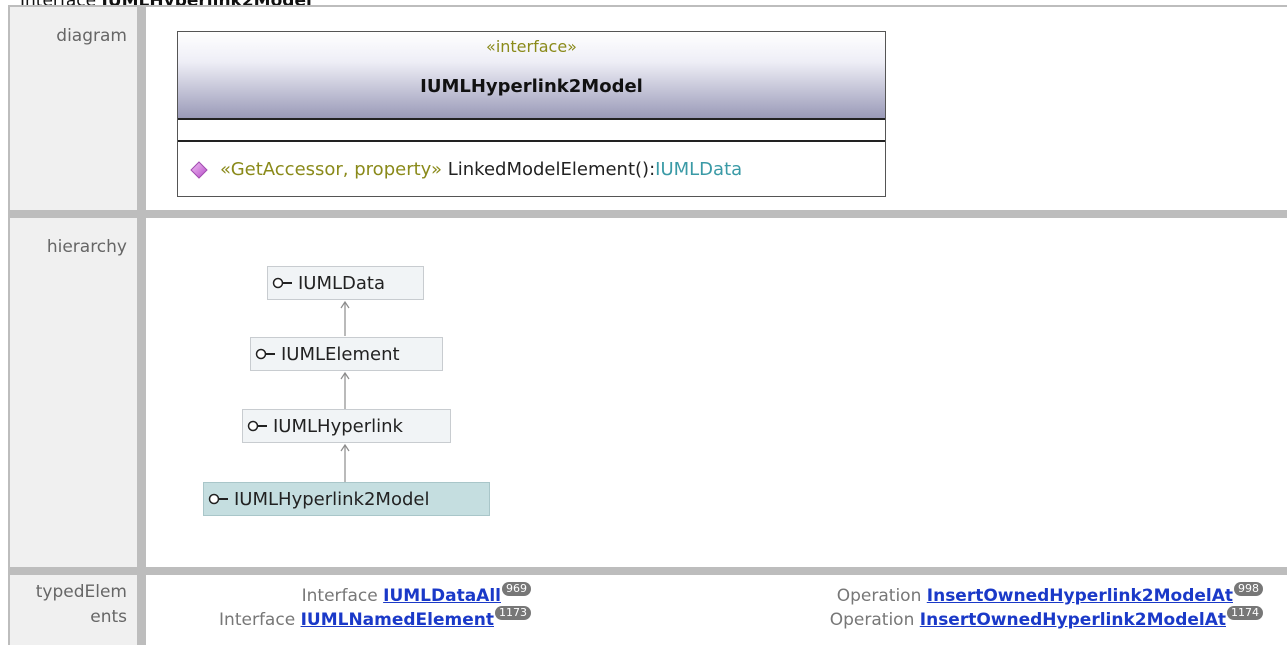 This screenshot has width=1287, height=645. I want to click on diagram-label: diagram, so click(91, 36).